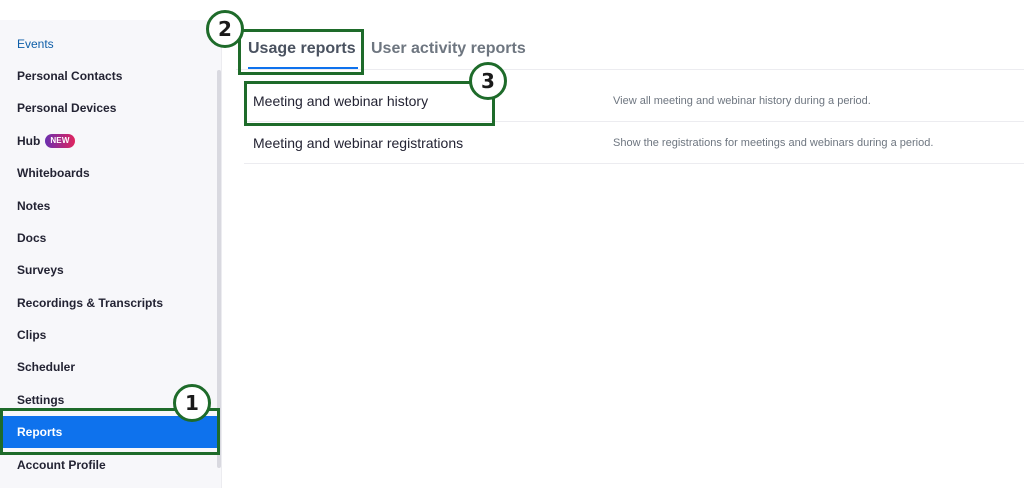 The height and width of the screenshot is (488, 1024). What do you see at coordinates (109, 270) in the screenshot?
I see `sidebar-item-surveys: Surveys` at bounding box center [109, 270].